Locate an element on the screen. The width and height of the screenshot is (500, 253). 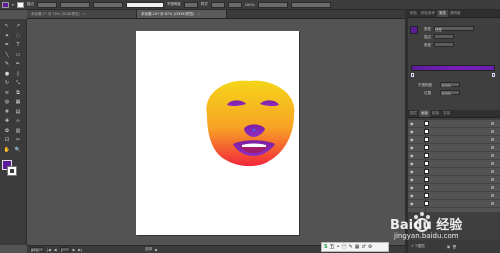
gradient-swatch is located at coordinates (414, 30).